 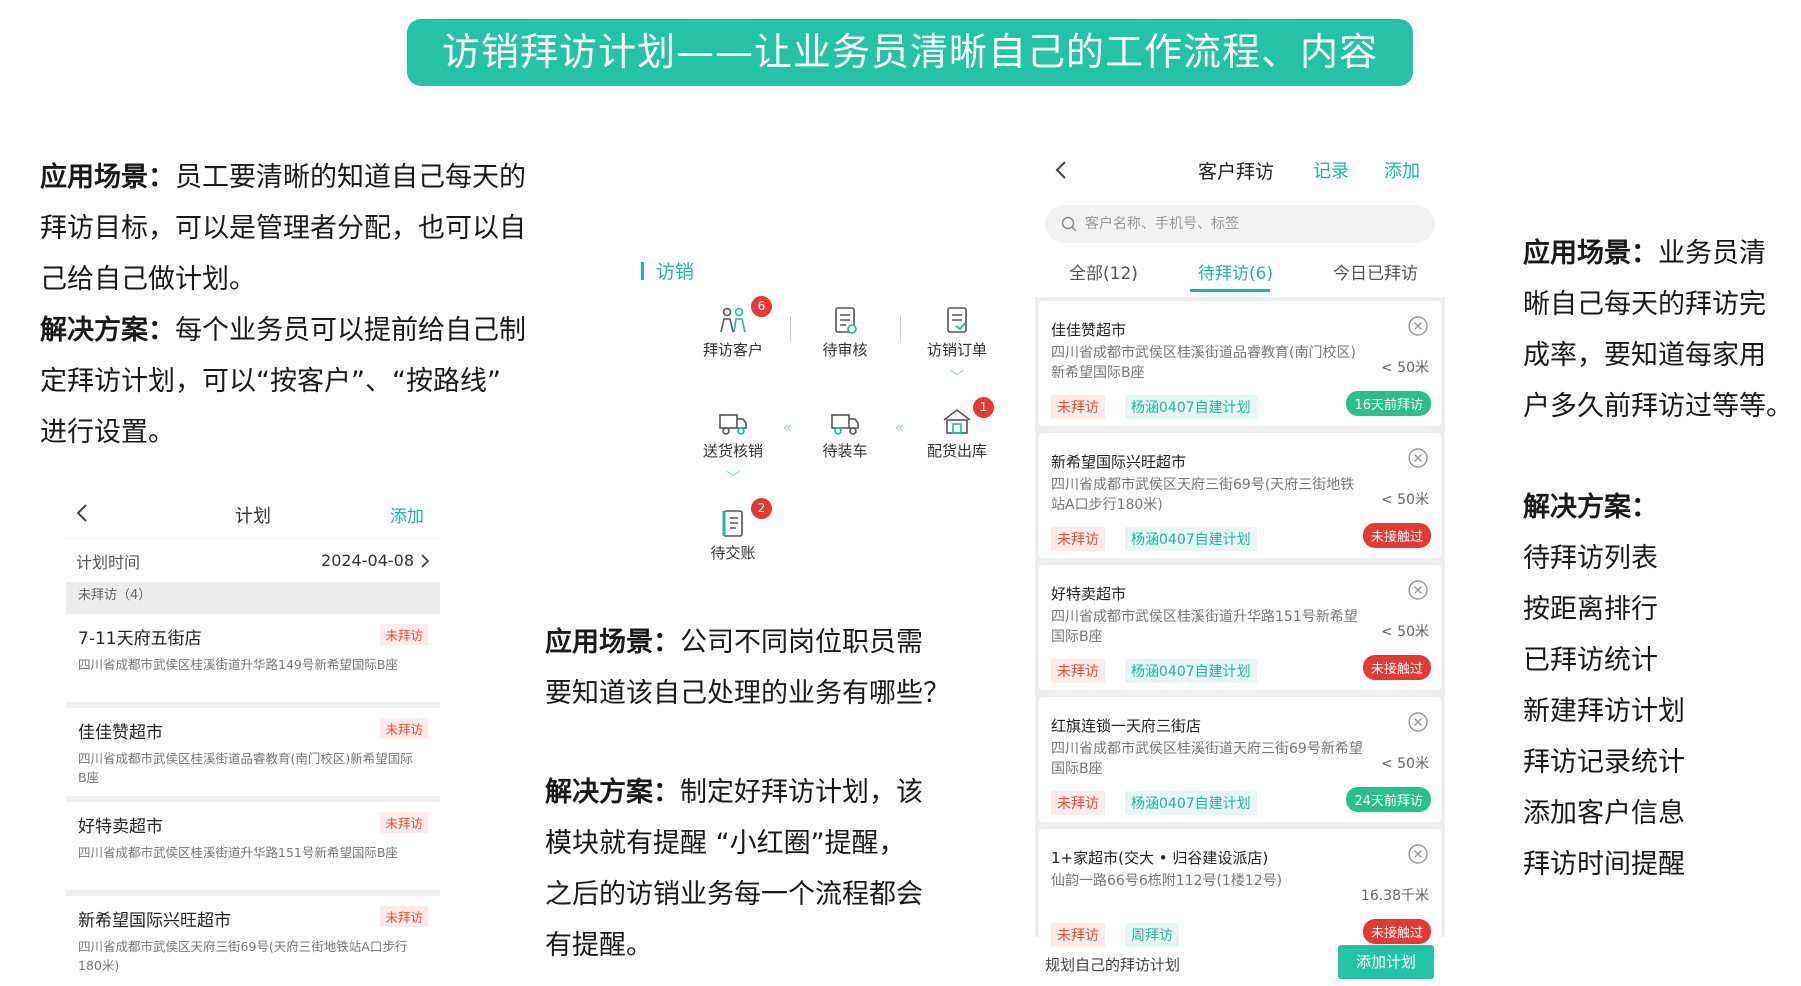 What do you see at coordinates (1644, 355) in the screenshot?
I see `scene-line: 成率，要知道每家用` at bounding box center [1644, 355].